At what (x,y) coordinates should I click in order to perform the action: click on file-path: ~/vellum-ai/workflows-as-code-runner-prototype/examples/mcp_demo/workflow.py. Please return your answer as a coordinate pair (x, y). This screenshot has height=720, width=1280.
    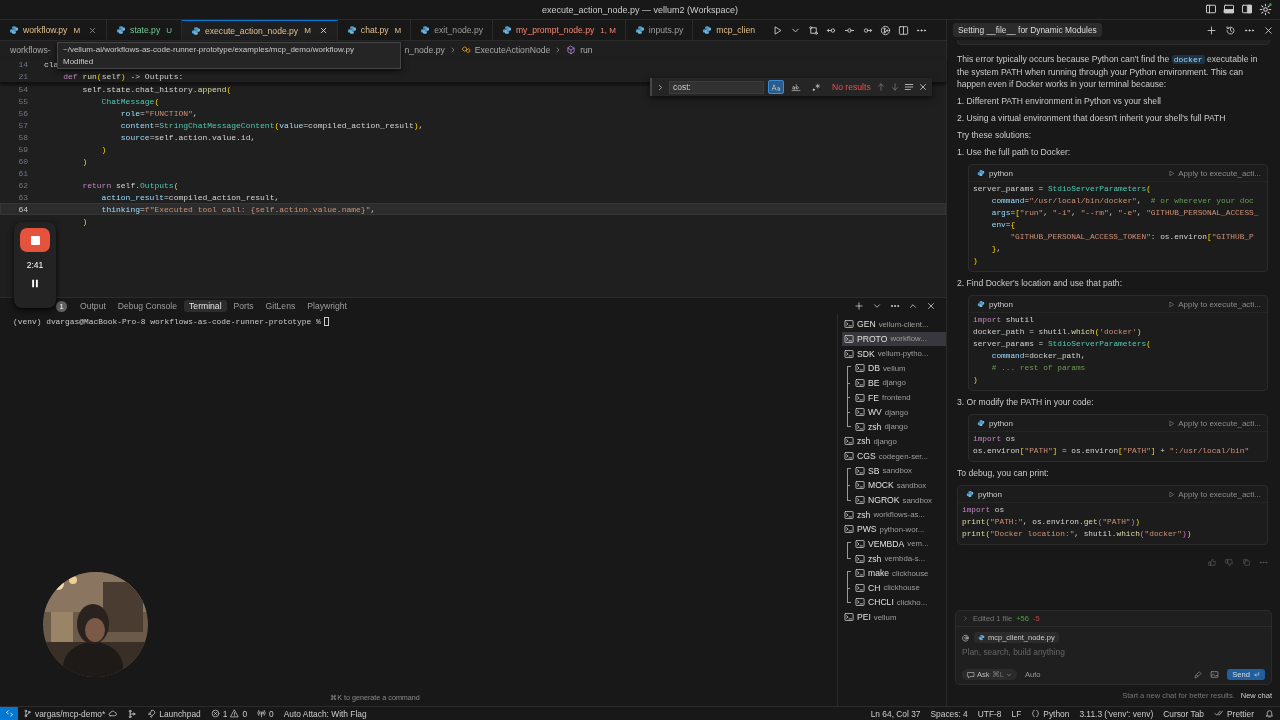
    Looking at the image, I should click on (209, 49).